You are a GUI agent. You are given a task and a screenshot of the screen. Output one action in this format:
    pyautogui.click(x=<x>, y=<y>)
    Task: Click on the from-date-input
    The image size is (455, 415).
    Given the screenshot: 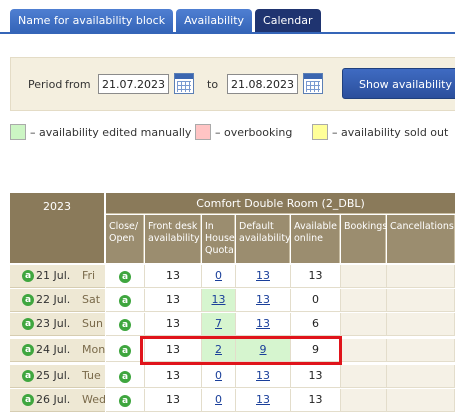 What is the action you would take?
    pyautogui.click(x=133, y=84)
    